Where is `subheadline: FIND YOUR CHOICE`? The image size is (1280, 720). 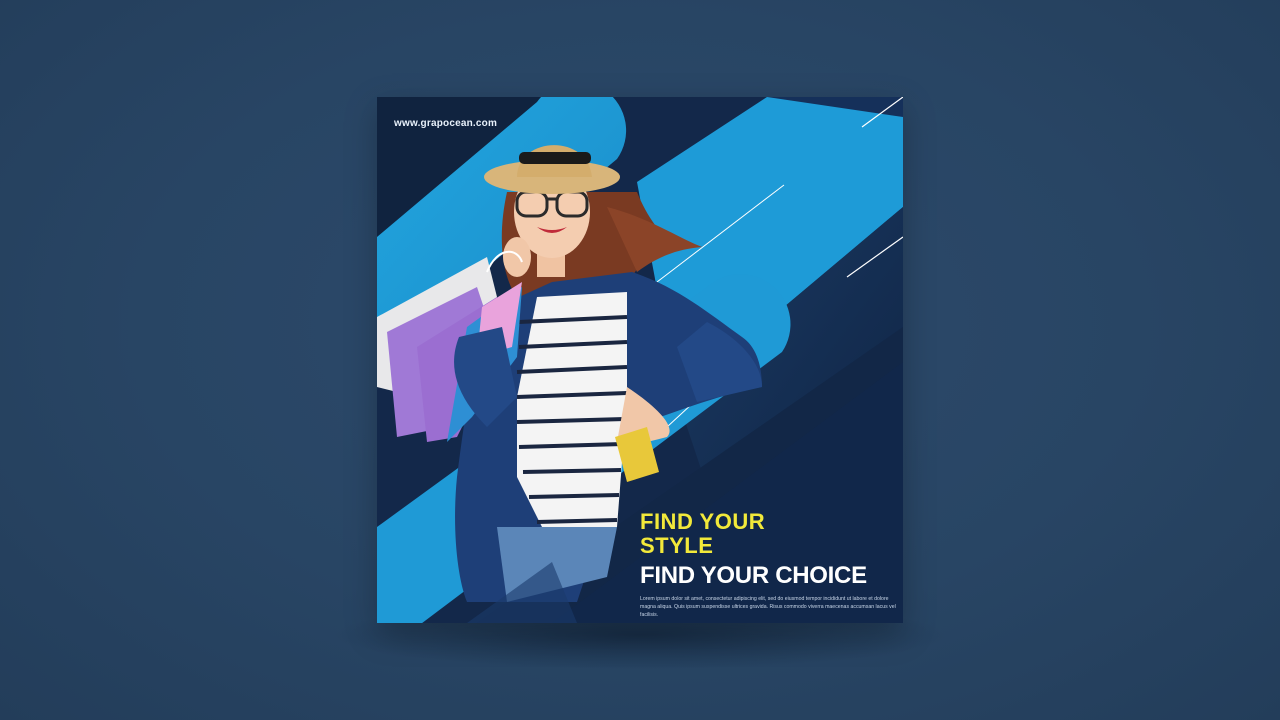
subheadline: FIND YOUR CHOICE is located at coordinates (753, 575).